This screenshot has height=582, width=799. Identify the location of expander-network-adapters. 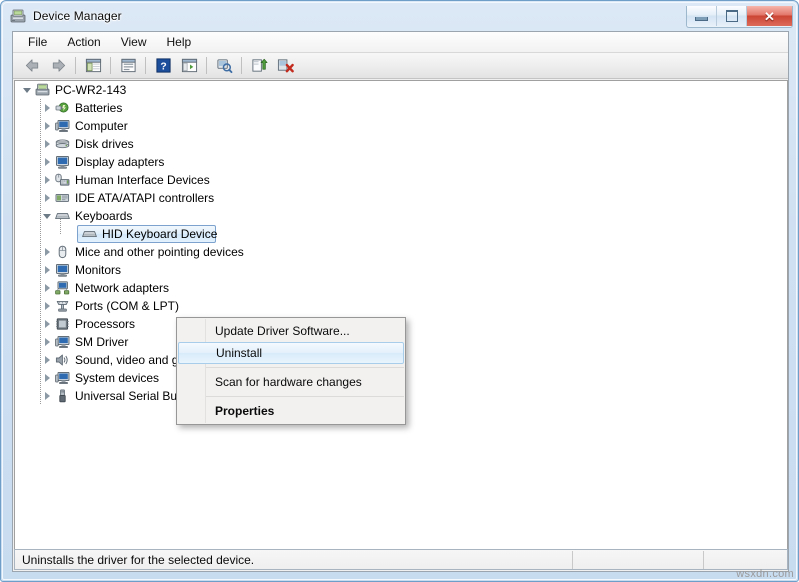
(47, 288).